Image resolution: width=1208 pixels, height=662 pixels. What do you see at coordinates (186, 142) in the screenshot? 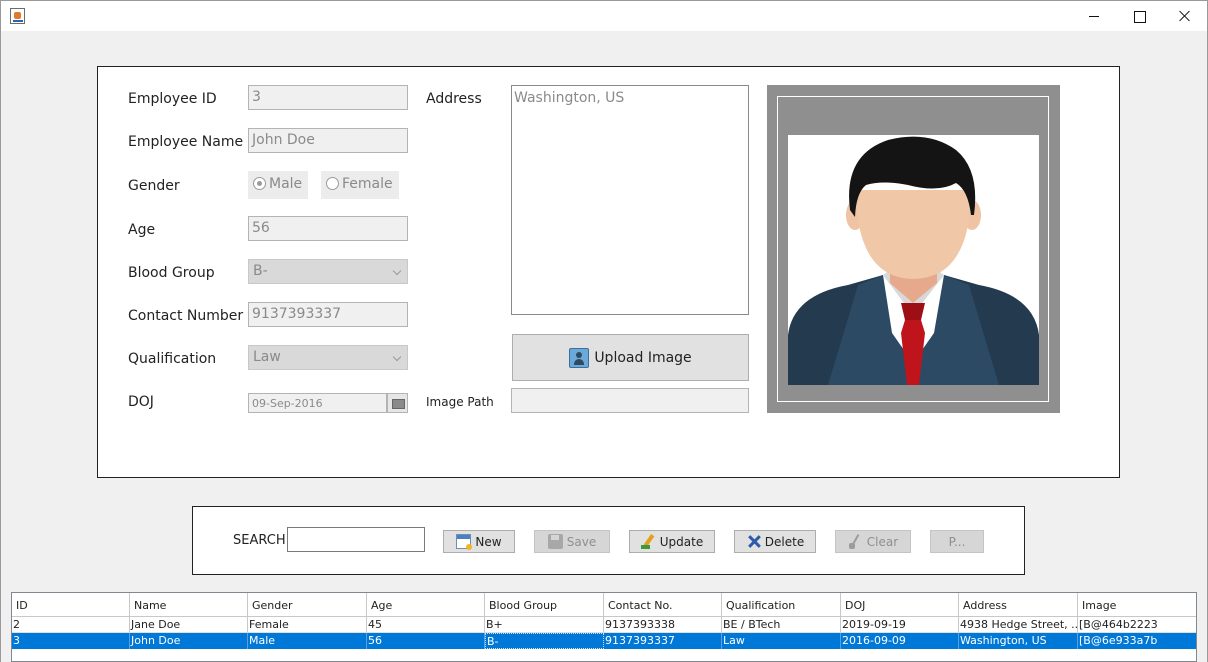
I see `employee-name-label: Employee Name` at bounding box center [186, 142].